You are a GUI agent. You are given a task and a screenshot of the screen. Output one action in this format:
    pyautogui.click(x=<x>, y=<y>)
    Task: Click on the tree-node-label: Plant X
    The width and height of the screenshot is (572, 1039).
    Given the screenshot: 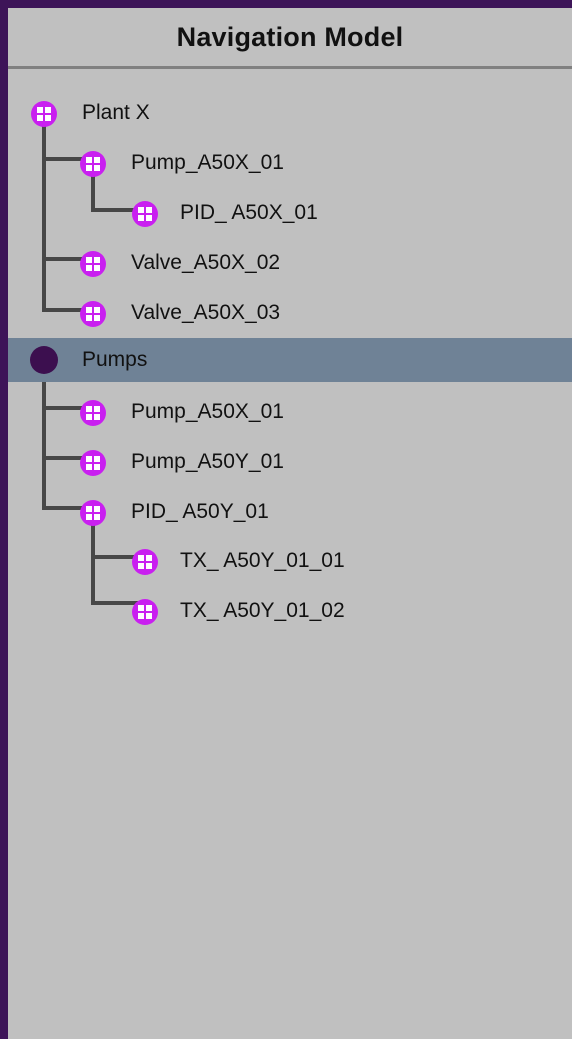 What is the action you would take?
    pyautogui.click(x=116, y=112)
    